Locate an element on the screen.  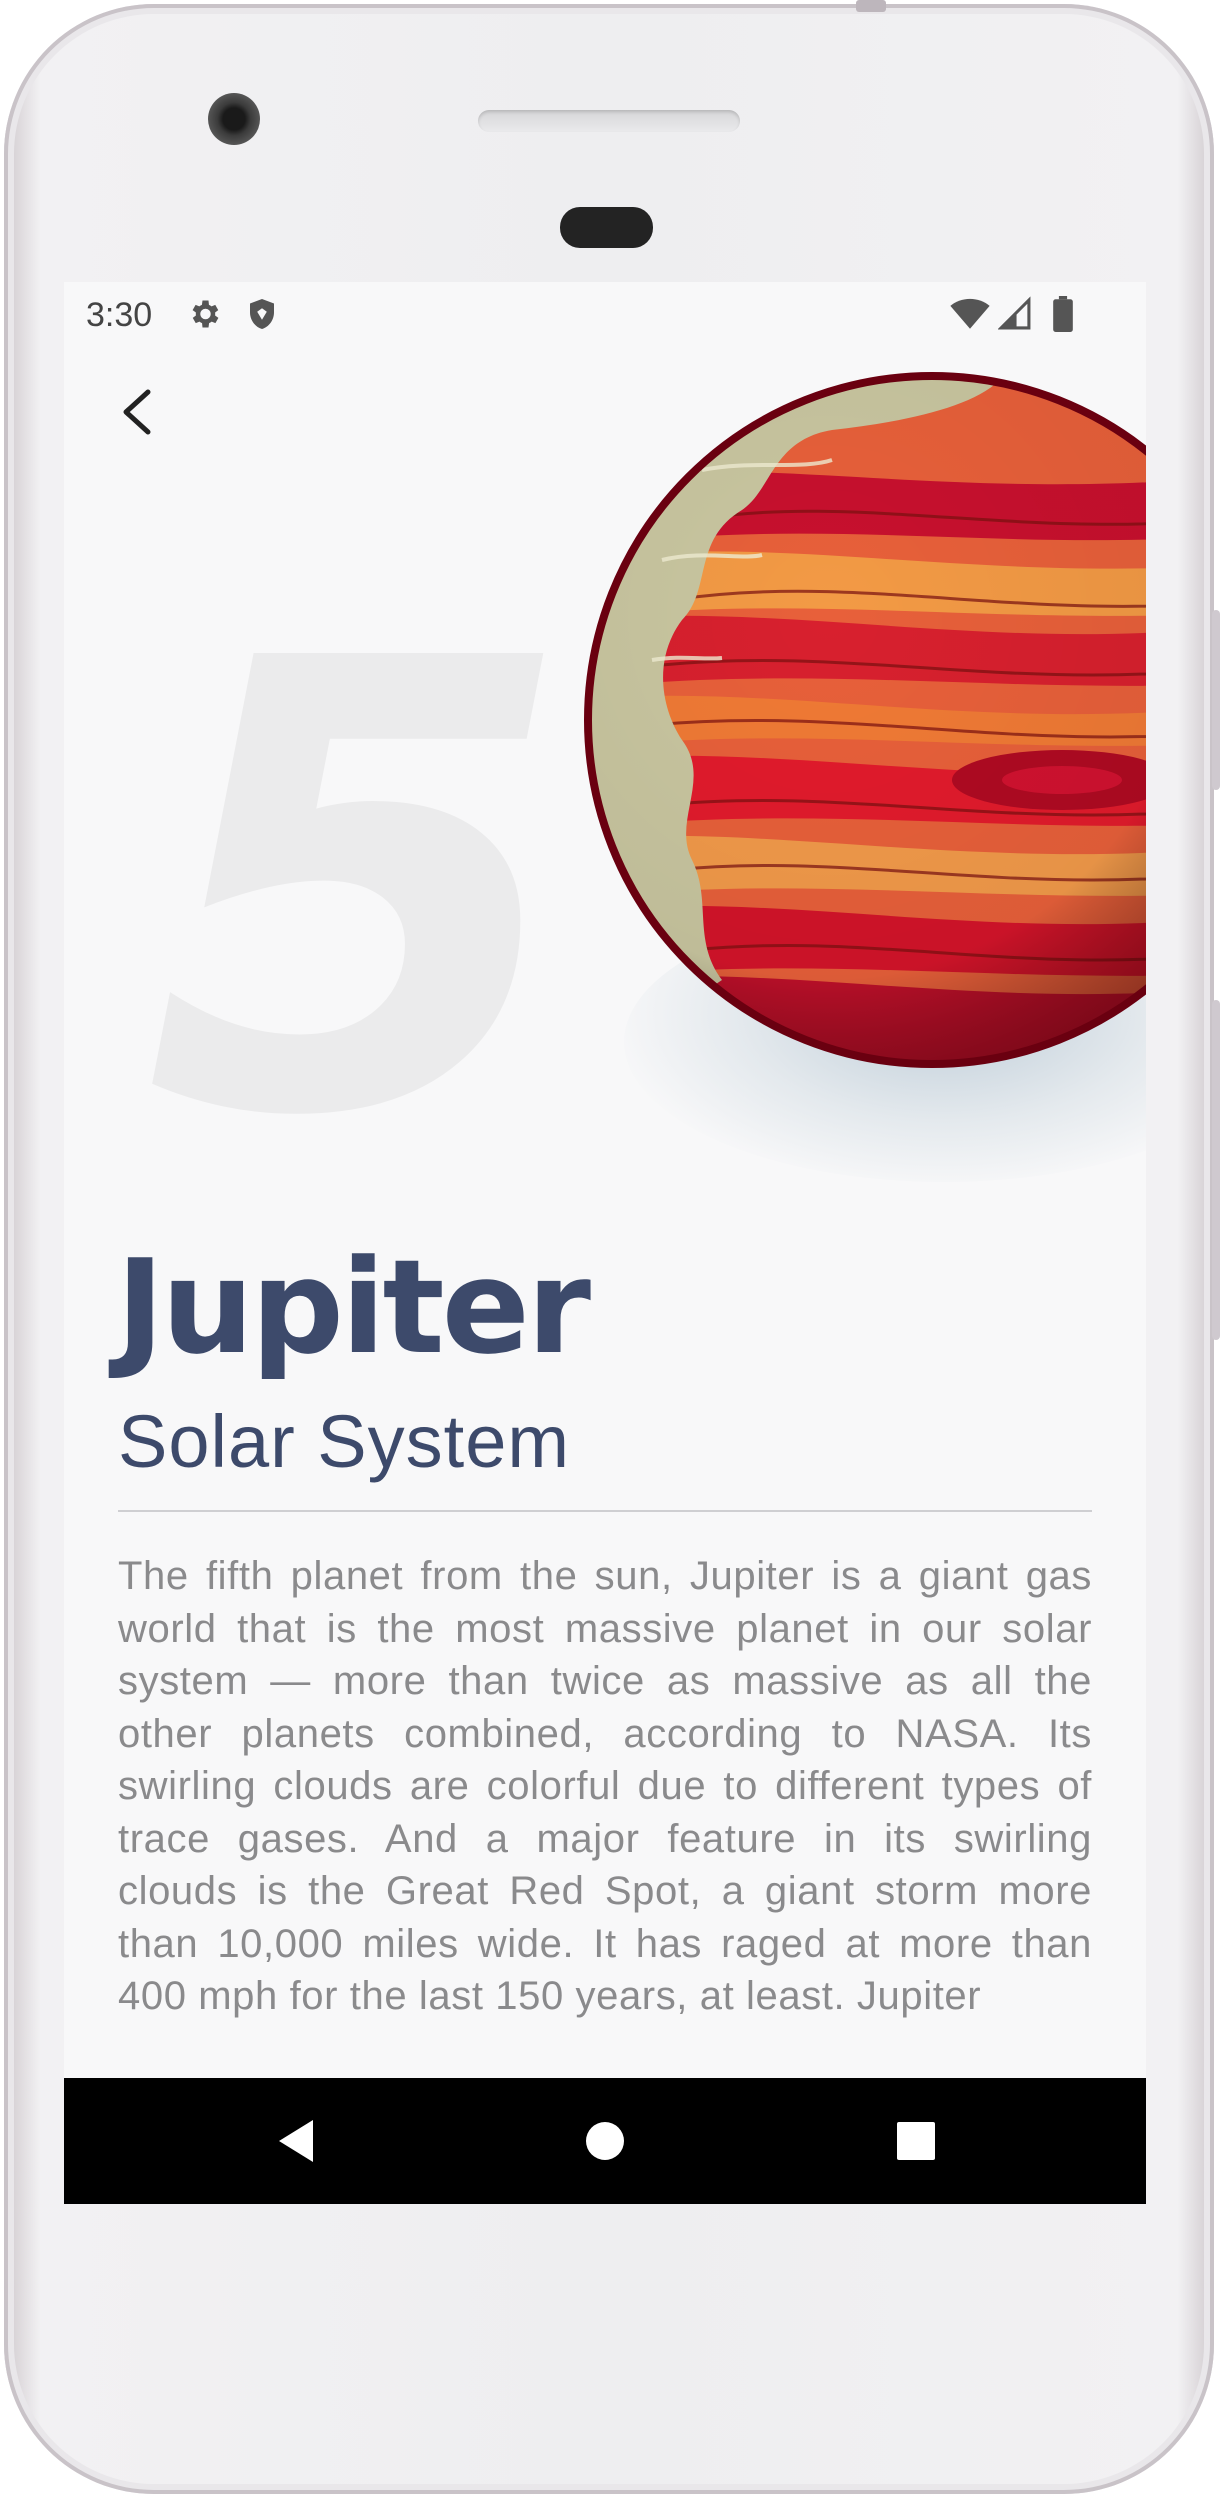
proximity-sensor is located at coordinates (606, 227).